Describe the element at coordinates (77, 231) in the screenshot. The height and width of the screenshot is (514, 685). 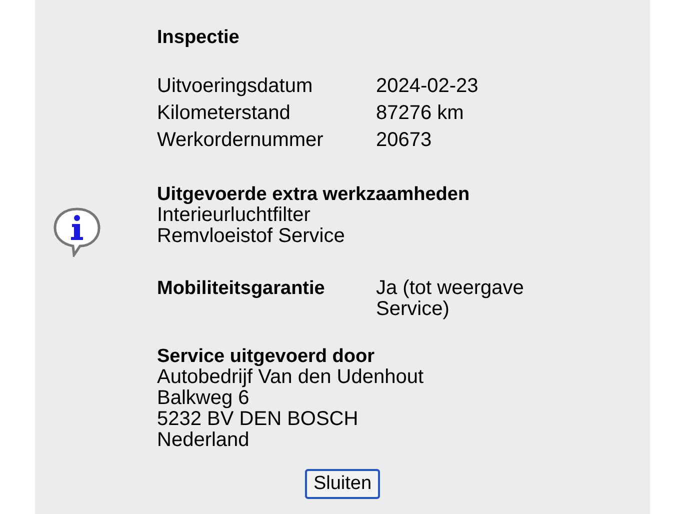
I see `info-icon` at that location.